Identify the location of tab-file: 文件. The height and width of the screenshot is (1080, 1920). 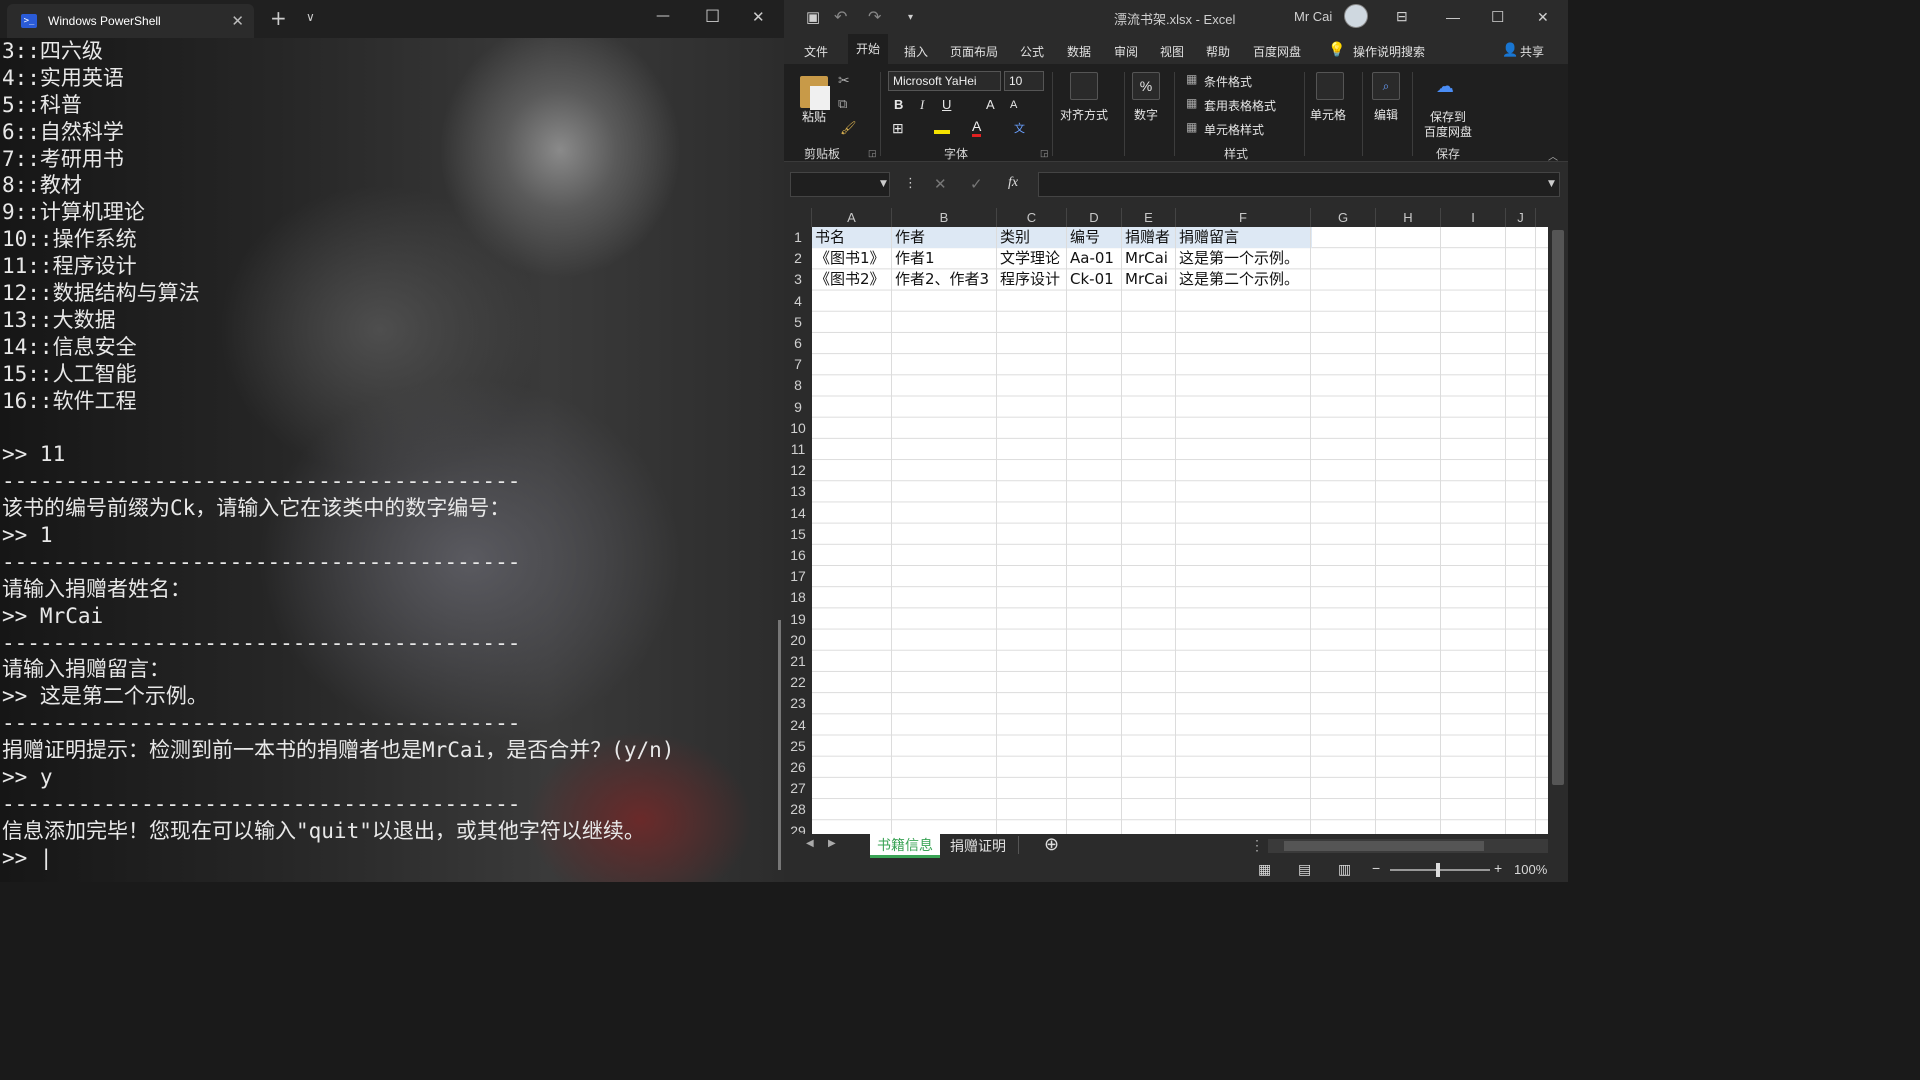
(816, 51).